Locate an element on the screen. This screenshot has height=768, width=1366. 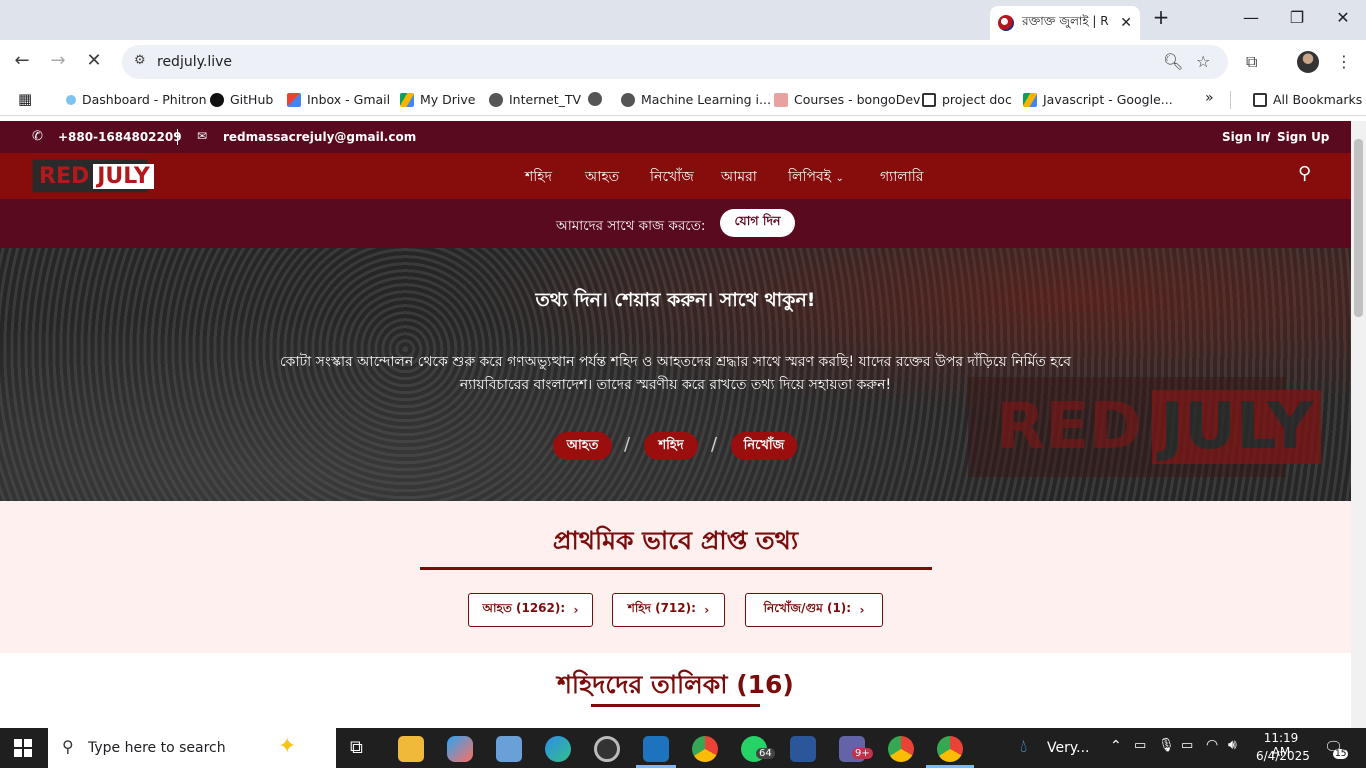
stop-loading-icon: ✕ is located at coordinates (94, 60).